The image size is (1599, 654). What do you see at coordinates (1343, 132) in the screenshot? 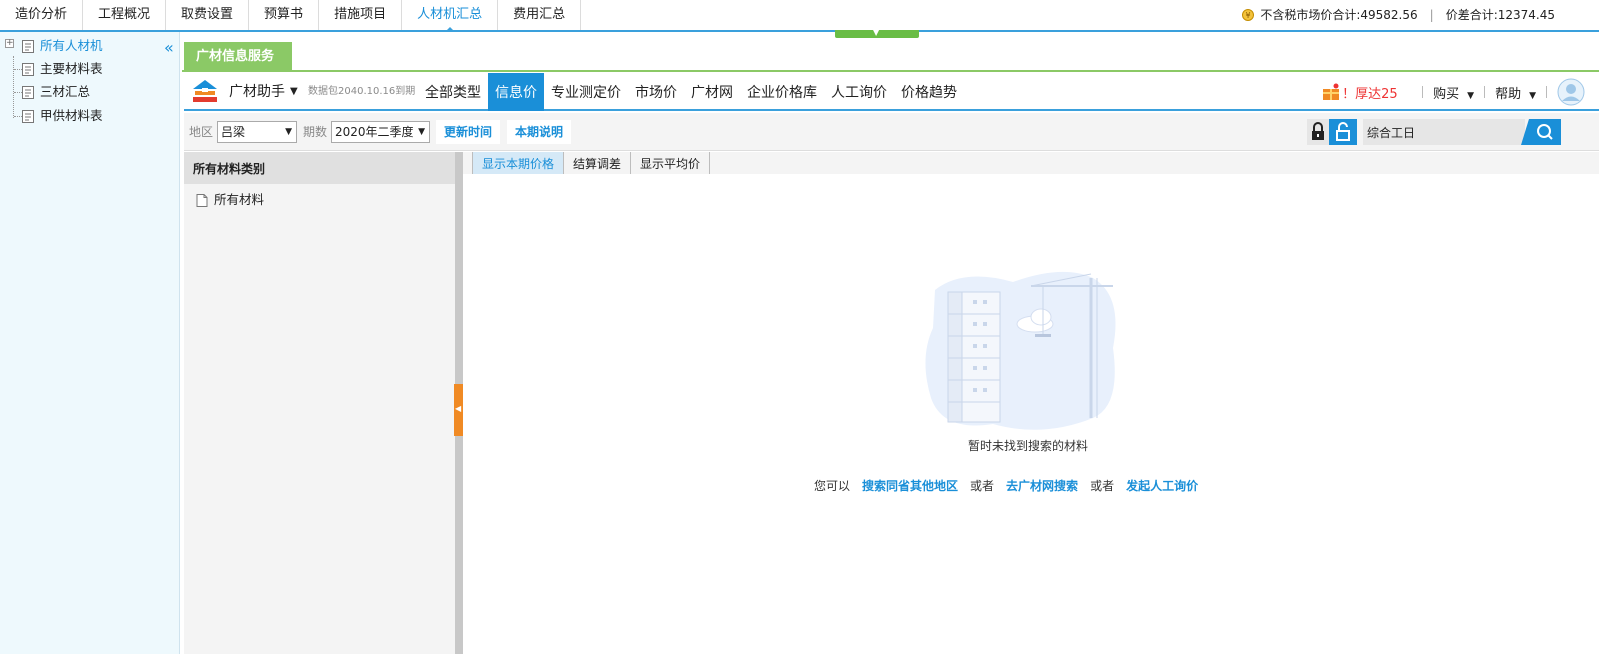
I see `unlock-icon` at bounding box center [1343, 132].